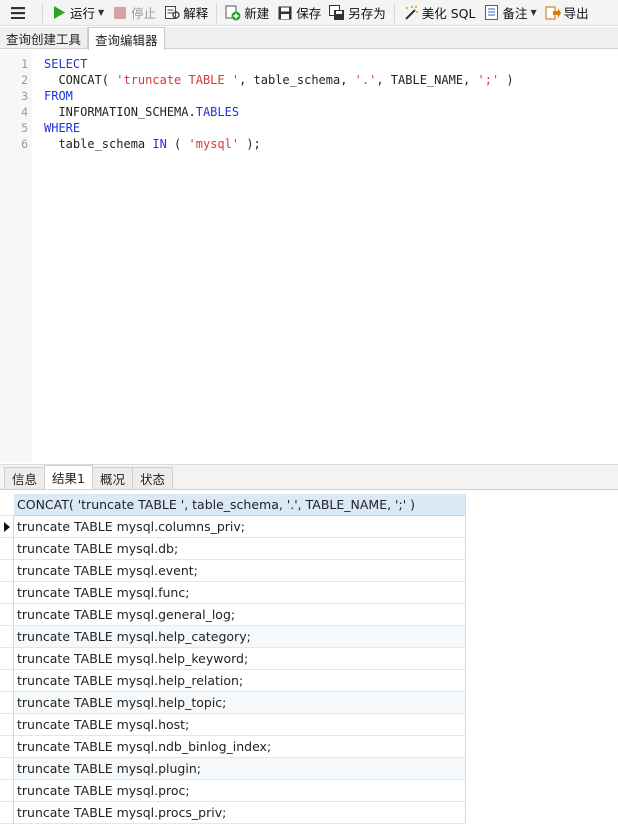 The width and height of the screenshot is (618, 824). What do you see at coordinates (240, 593) in the screenshot?
I see `table-cell: truncate TABLE mysql.func;` at bounding box center [240, 593].